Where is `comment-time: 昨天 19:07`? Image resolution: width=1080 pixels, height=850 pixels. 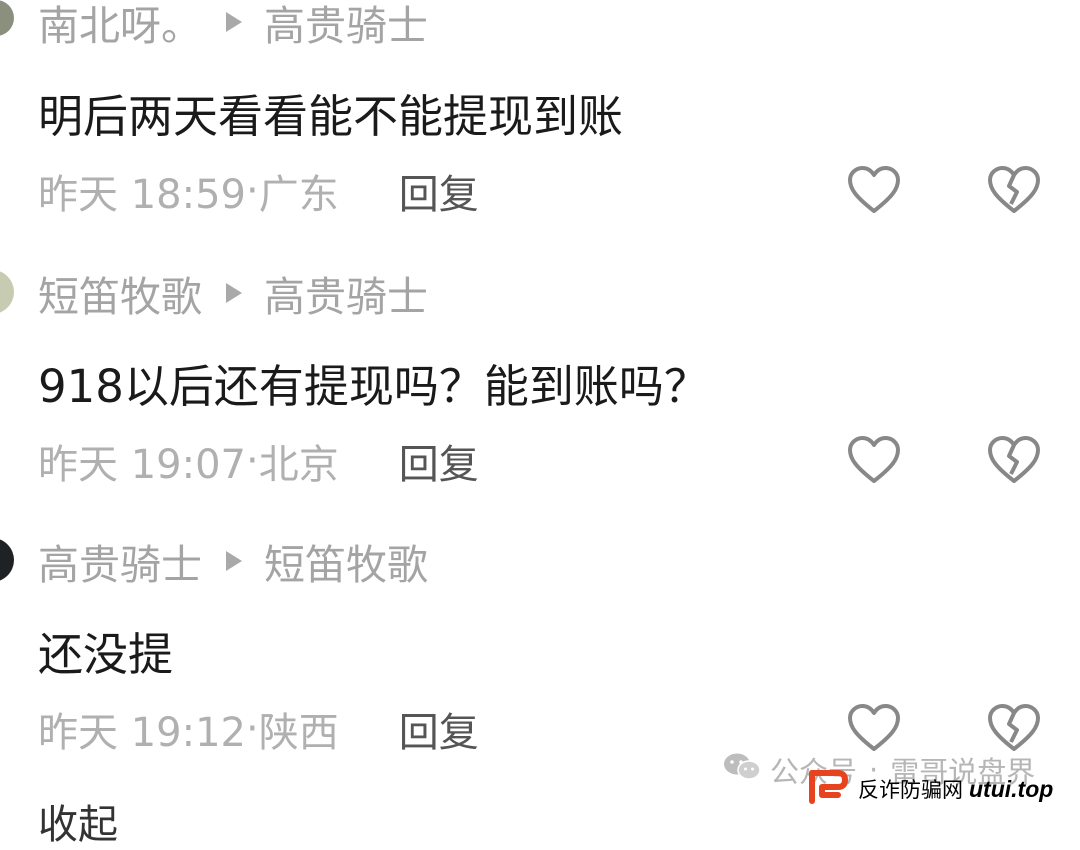 comment-time: 昨天 19:07 is located at coordinates (142, 465).